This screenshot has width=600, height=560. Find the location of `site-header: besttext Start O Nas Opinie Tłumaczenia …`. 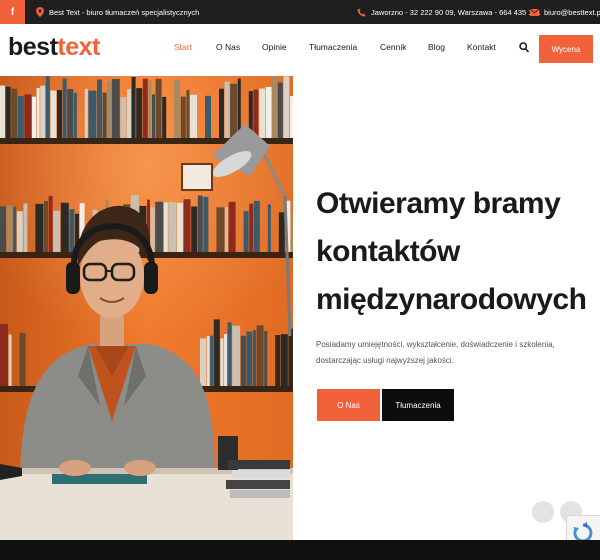

site-header: besttext Start O Nas Opinie Tłumaczenia … is located at coordinates (300, 50).